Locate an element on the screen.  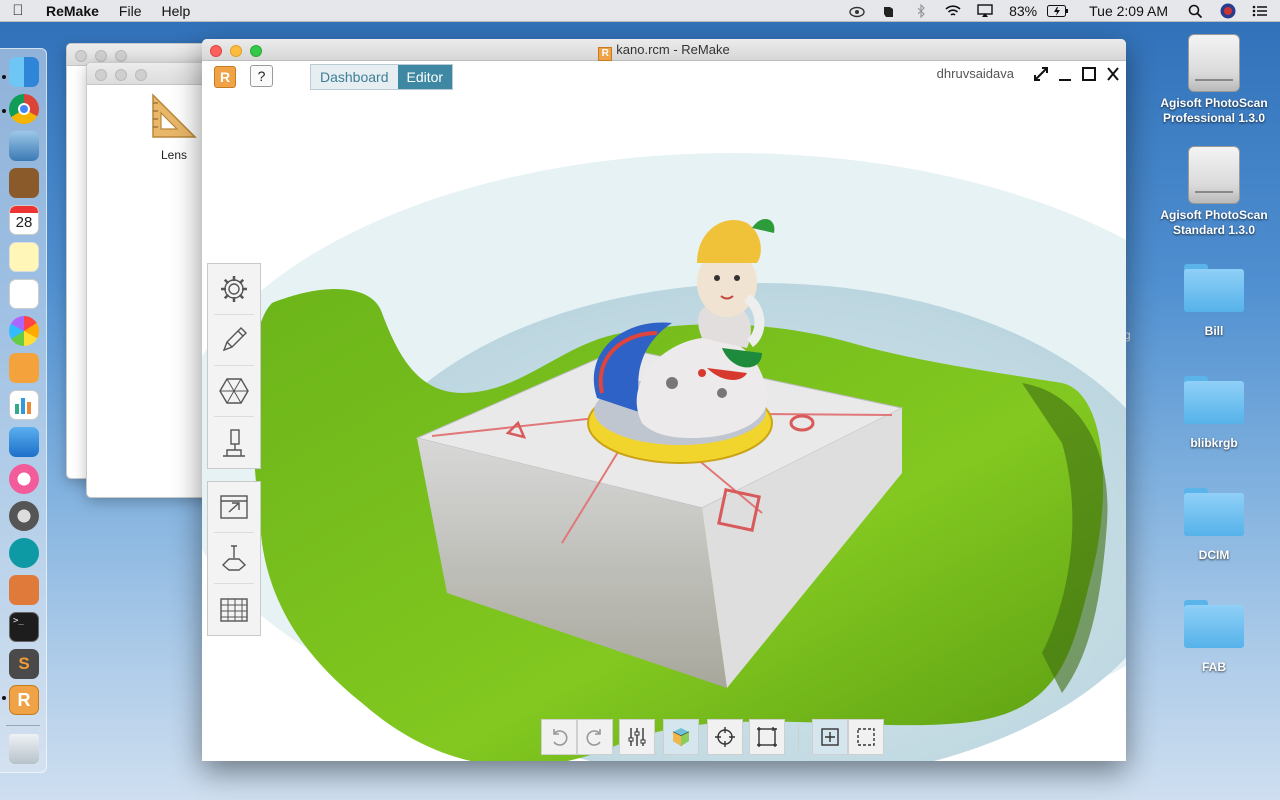
photos-icon is located at coordinates (24, 331).